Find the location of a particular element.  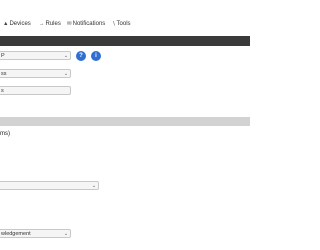

acknowledgement-select-value: wledgement is located at coordinates (16, 233).